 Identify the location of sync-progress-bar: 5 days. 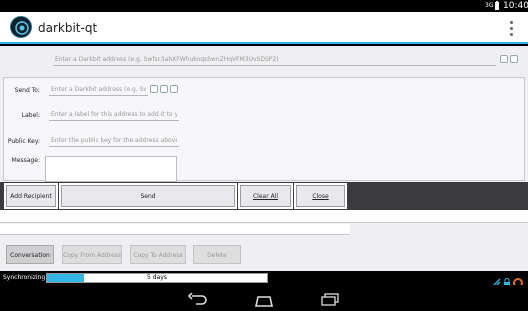
(157, 278).